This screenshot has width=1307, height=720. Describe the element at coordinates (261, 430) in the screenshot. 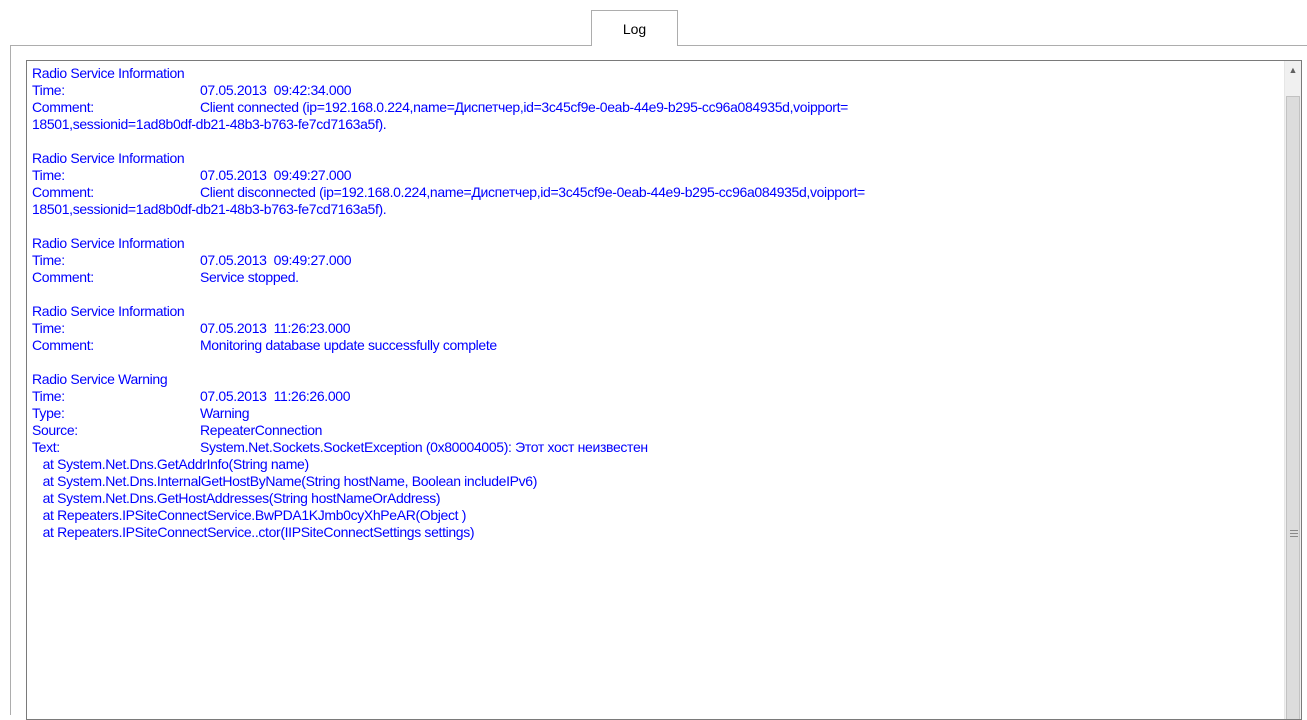

I see `log-field-value: RepeaterConnection` at that location.